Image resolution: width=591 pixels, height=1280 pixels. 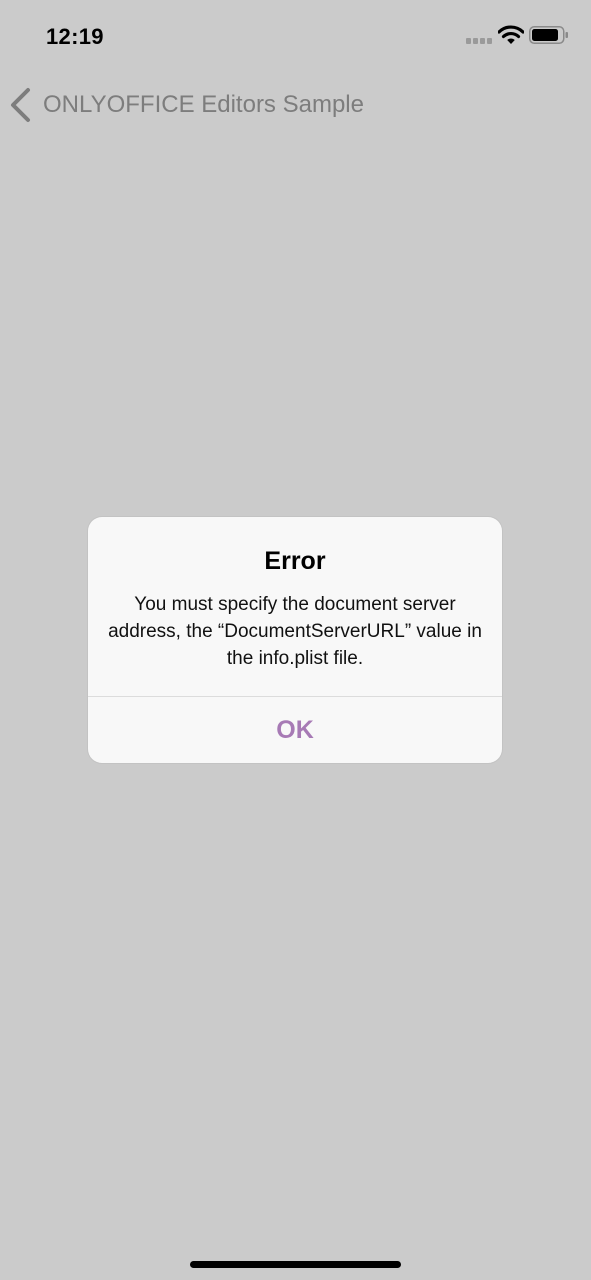 I want to click on chevron-left-icon, so click(x=20, y=105).